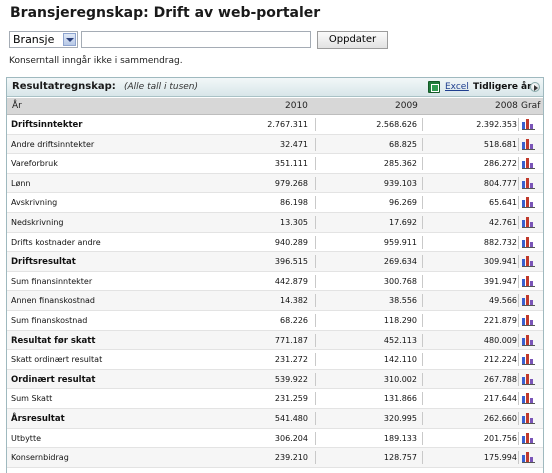 The image size is (552, 473). What do you see at coordinates (275, 144) in the screenshot?
I see `table-row: Andre driftsinntekter 32.471 68.825 518.681` at bounding box center [275, 144].